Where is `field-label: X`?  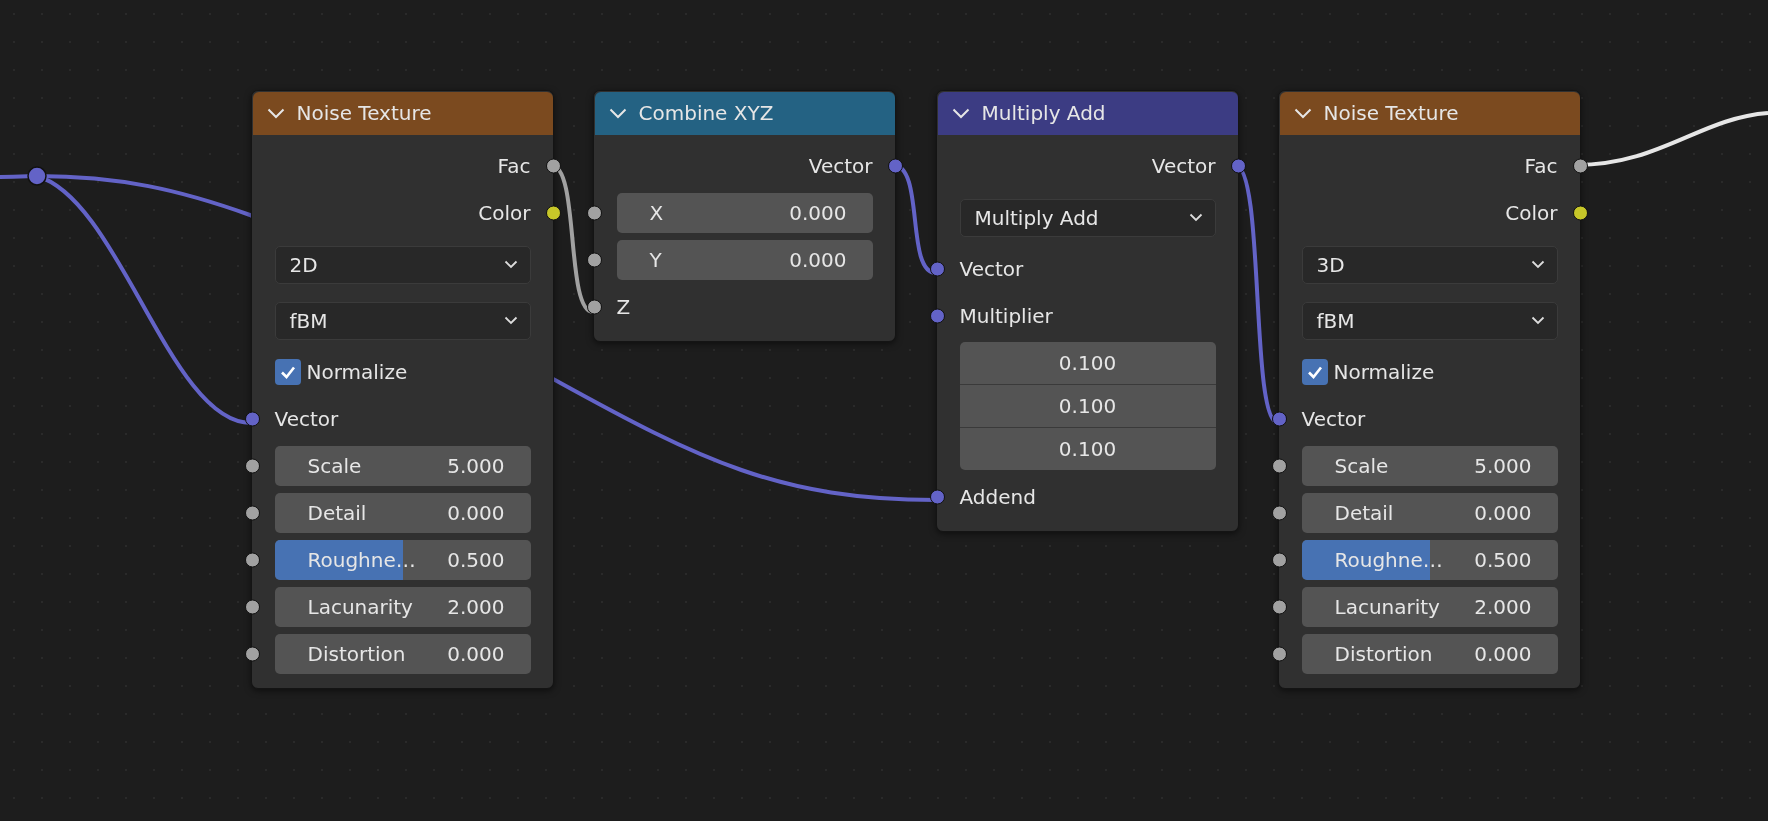
field-label: X is located at coordinates (656, 213).